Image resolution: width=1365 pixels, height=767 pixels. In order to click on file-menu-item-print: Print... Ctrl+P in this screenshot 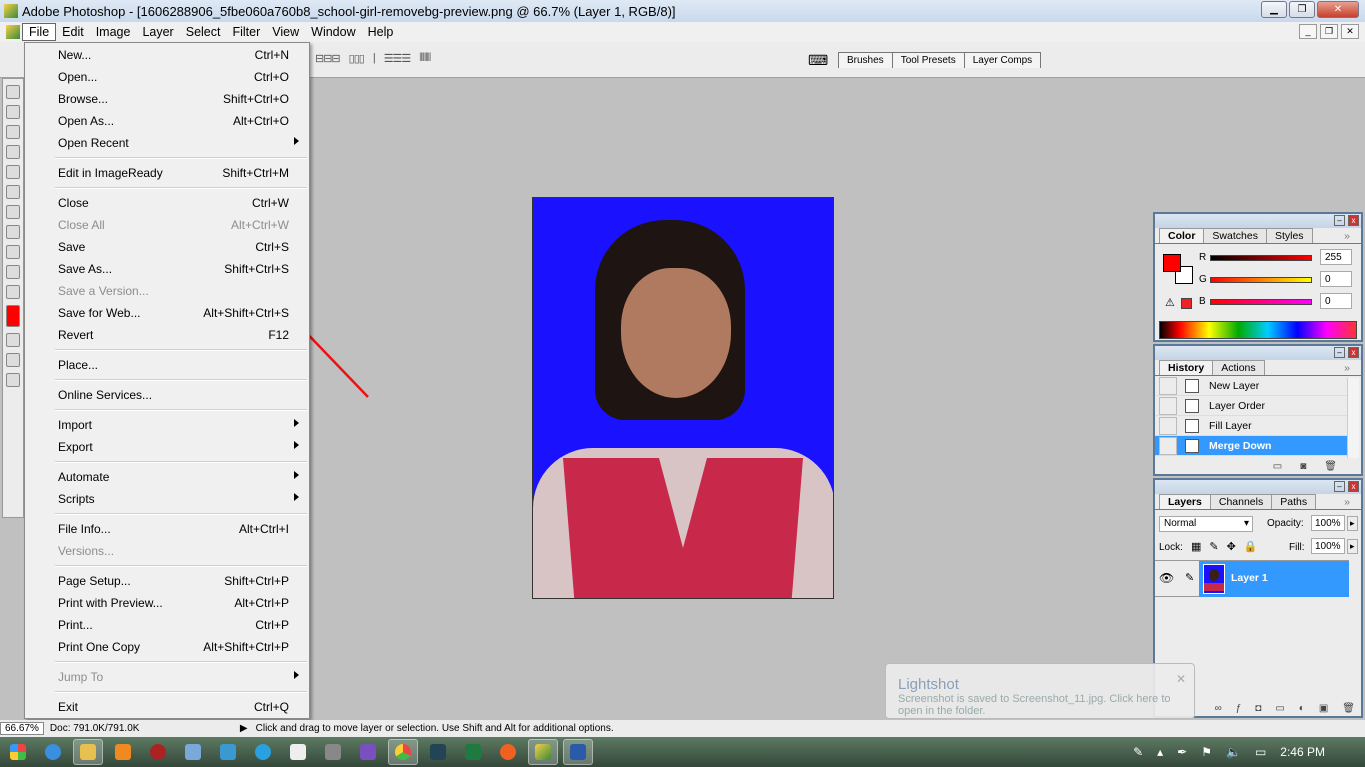, I will do `click(167, 625)`.